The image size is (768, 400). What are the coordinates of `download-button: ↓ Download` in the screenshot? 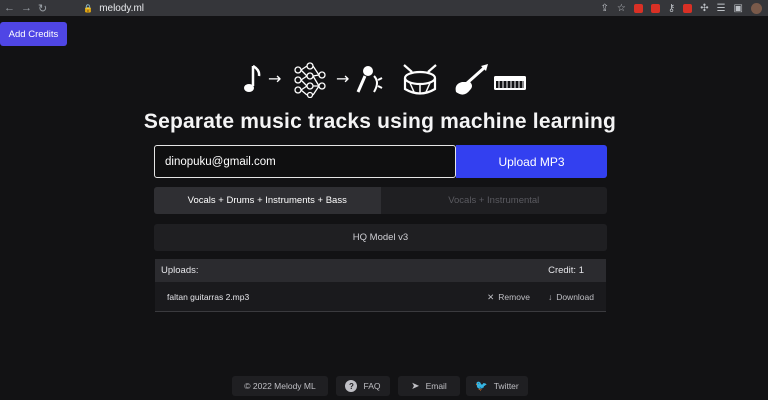 It's located at (571, 297).